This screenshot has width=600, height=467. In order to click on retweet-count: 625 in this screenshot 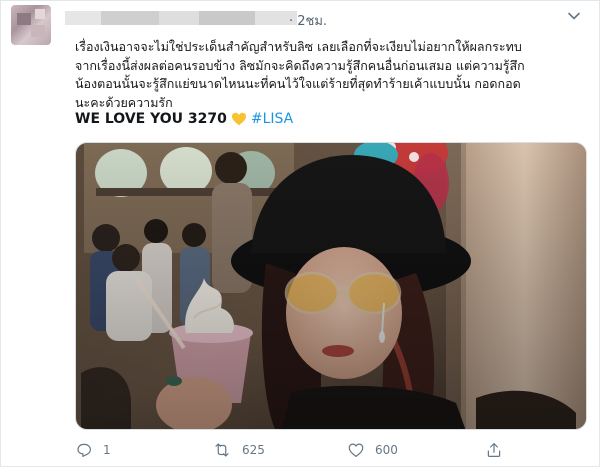, I will do `click(253, 450)`.